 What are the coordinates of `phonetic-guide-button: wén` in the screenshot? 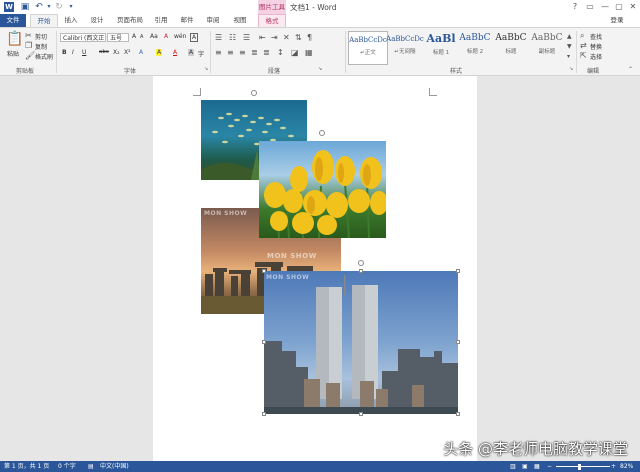 It's located at (180, 36).